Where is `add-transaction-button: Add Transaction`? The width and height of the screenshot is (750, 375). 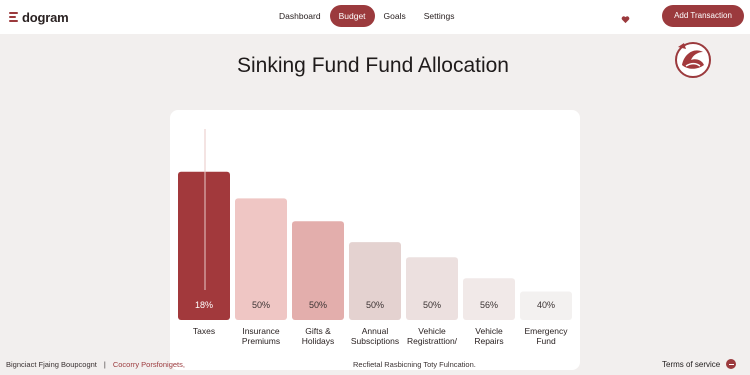 add-transaction-button: Add Transaction is located at coordinates (703, 16).